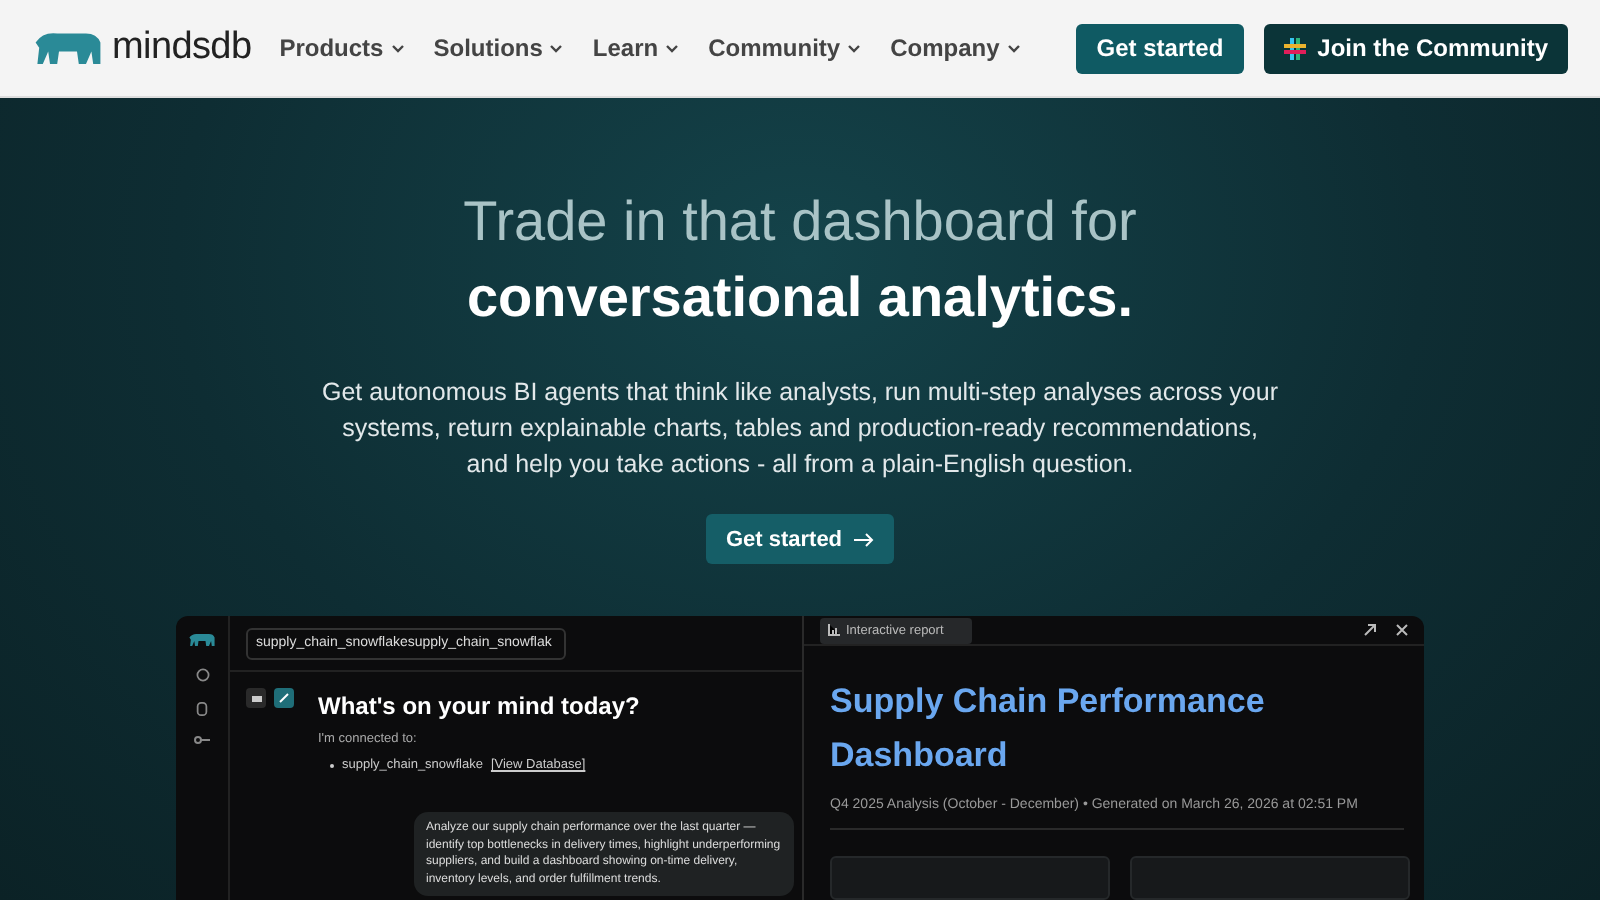 Image resolution: width=1600 pixels, height=900 pixels. I want to click on chat-tool-icon, so click(256, 698).